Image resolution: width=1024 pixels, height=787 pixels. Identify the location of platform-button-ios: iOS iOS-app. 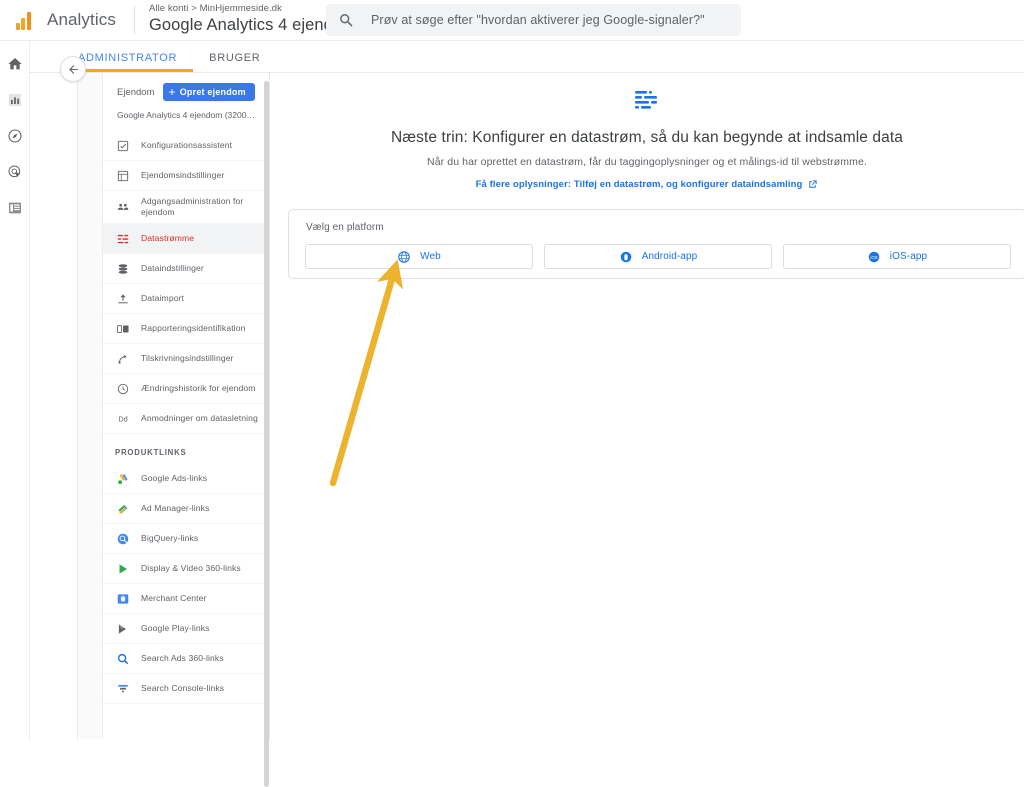
(897, 256).